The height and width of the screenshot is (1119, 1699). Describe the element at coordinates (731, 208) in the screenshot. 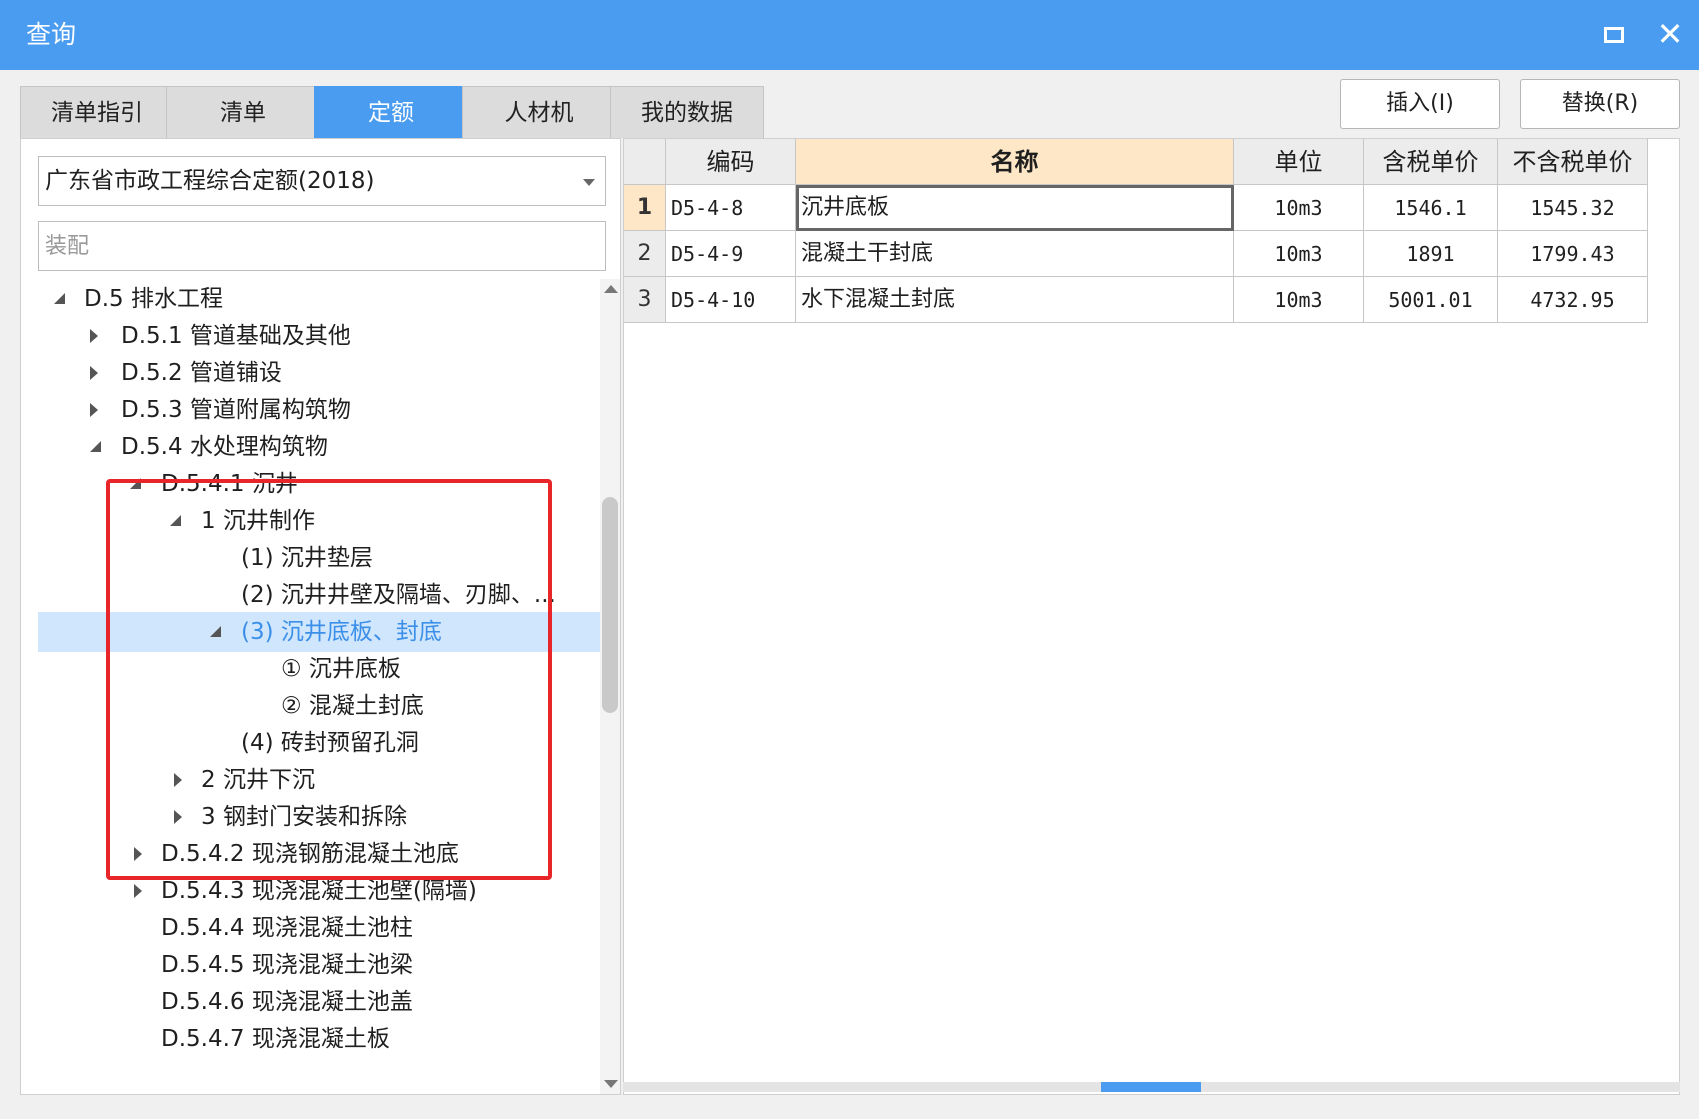

I see `cell-code: D5-4-8` at that location.